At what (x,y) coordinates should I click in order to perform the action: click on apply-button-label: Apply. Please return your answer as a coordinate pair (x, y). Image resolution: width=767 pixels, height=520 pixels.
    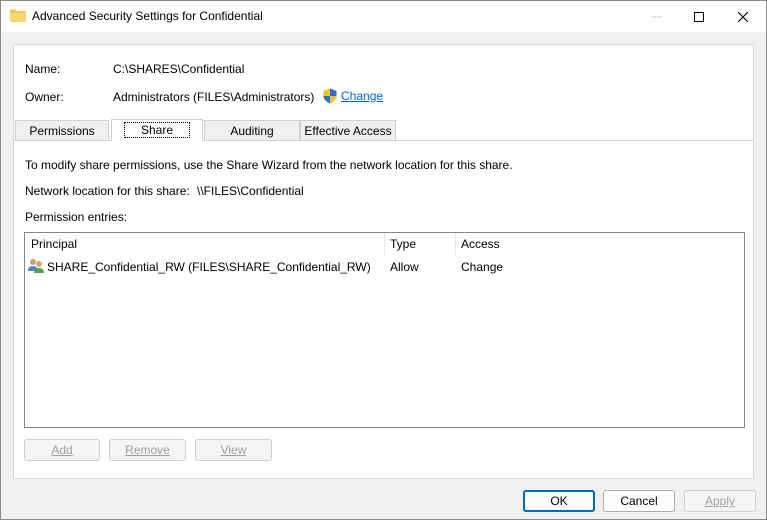
    Looking at the image, I should click on (720, 501).